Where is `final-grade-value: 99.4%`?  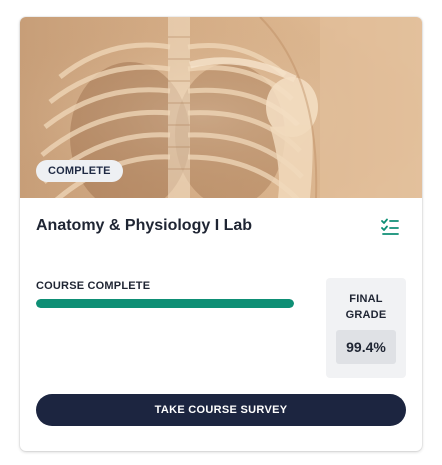
final-grade-value: 99.4% is located at coordinates (366, 347).